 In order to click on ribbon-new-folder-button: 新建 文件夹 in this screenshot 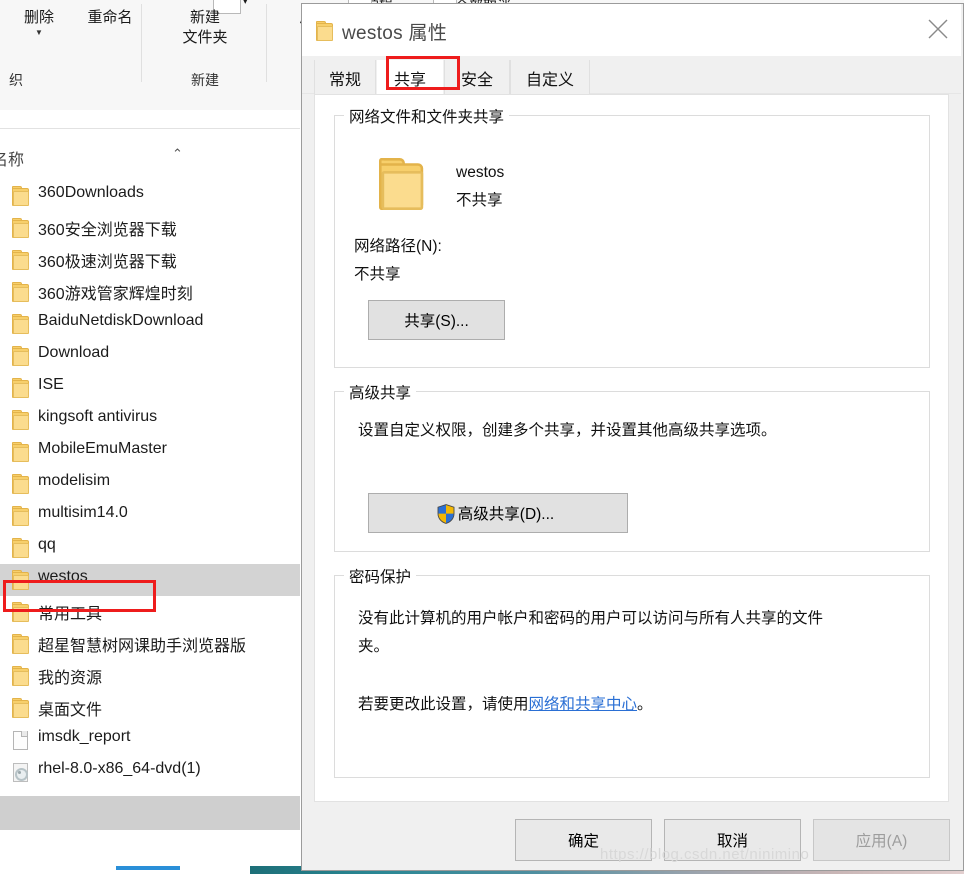, I will do `click(205, 28)`.